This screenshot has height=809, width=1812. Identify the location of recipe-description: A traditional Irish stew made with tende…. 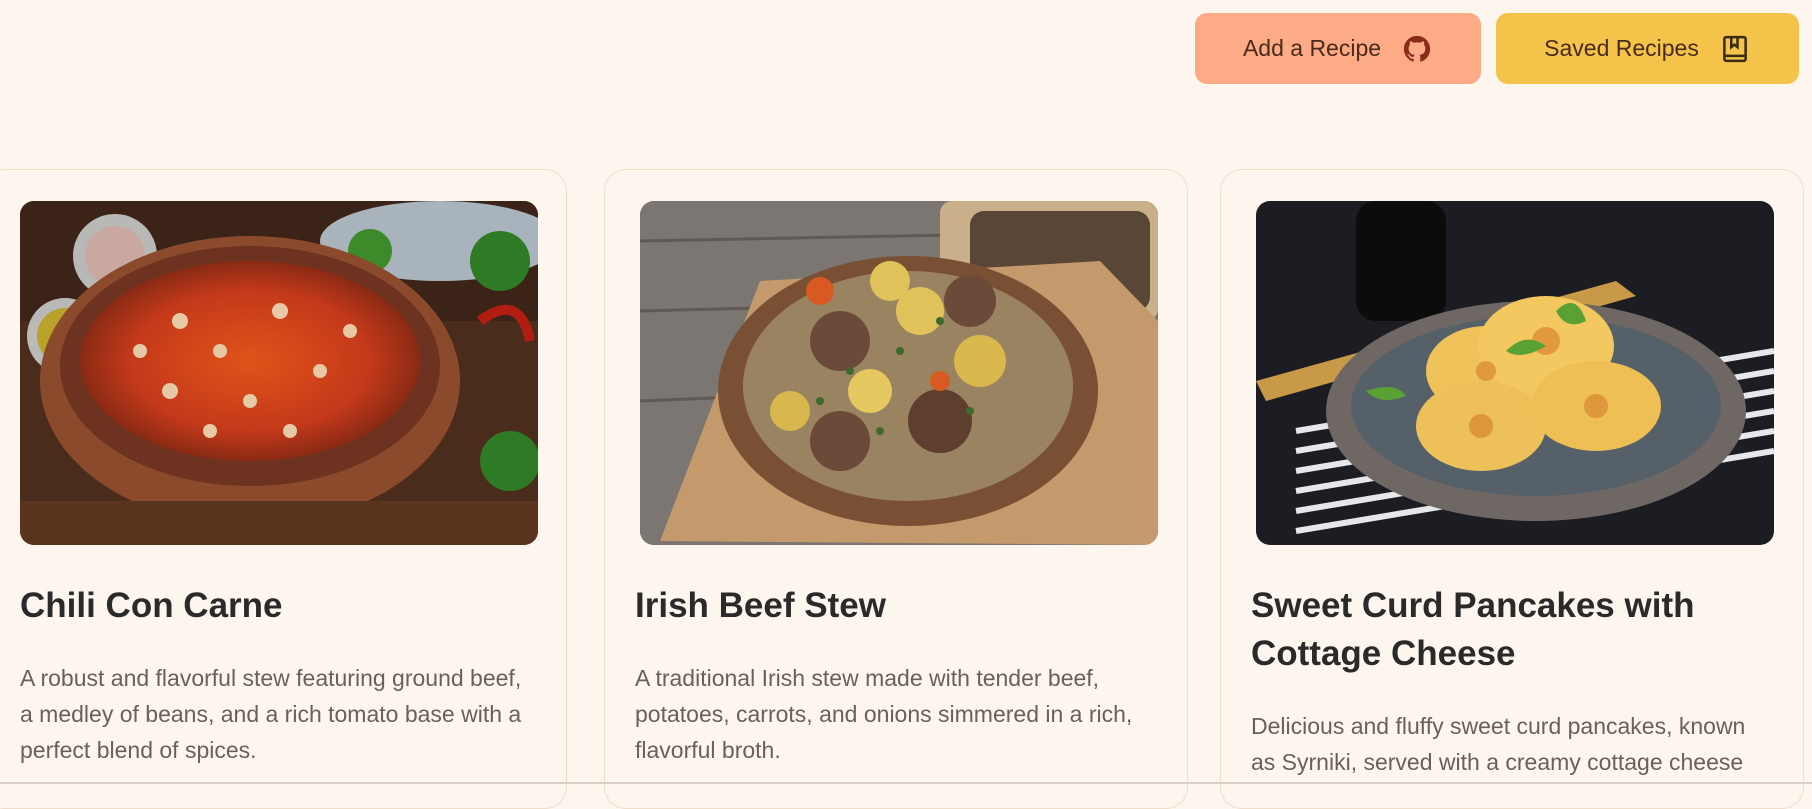
(884, 714).